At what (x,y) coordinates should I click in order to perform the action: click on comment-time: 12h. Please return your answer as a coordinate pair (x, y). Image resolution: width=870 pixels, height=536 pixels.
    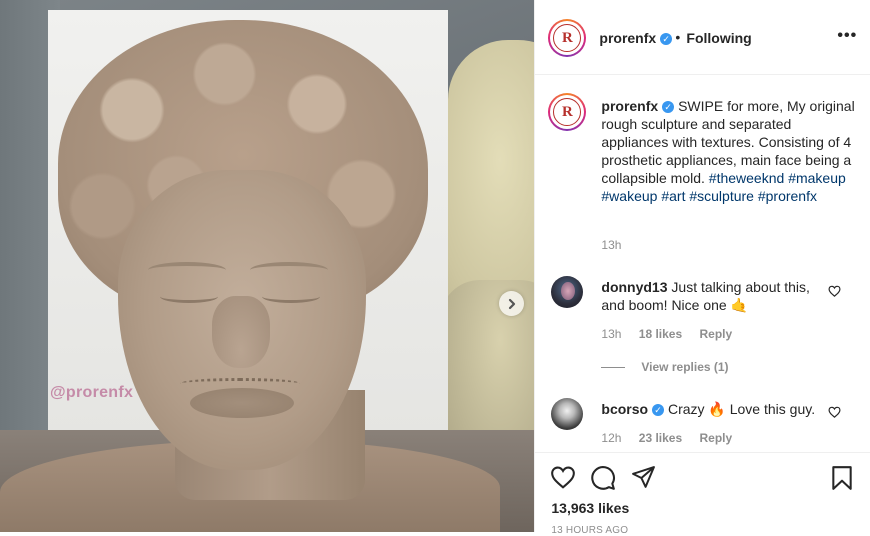
    Looking at the image, I should click on (611, 438).